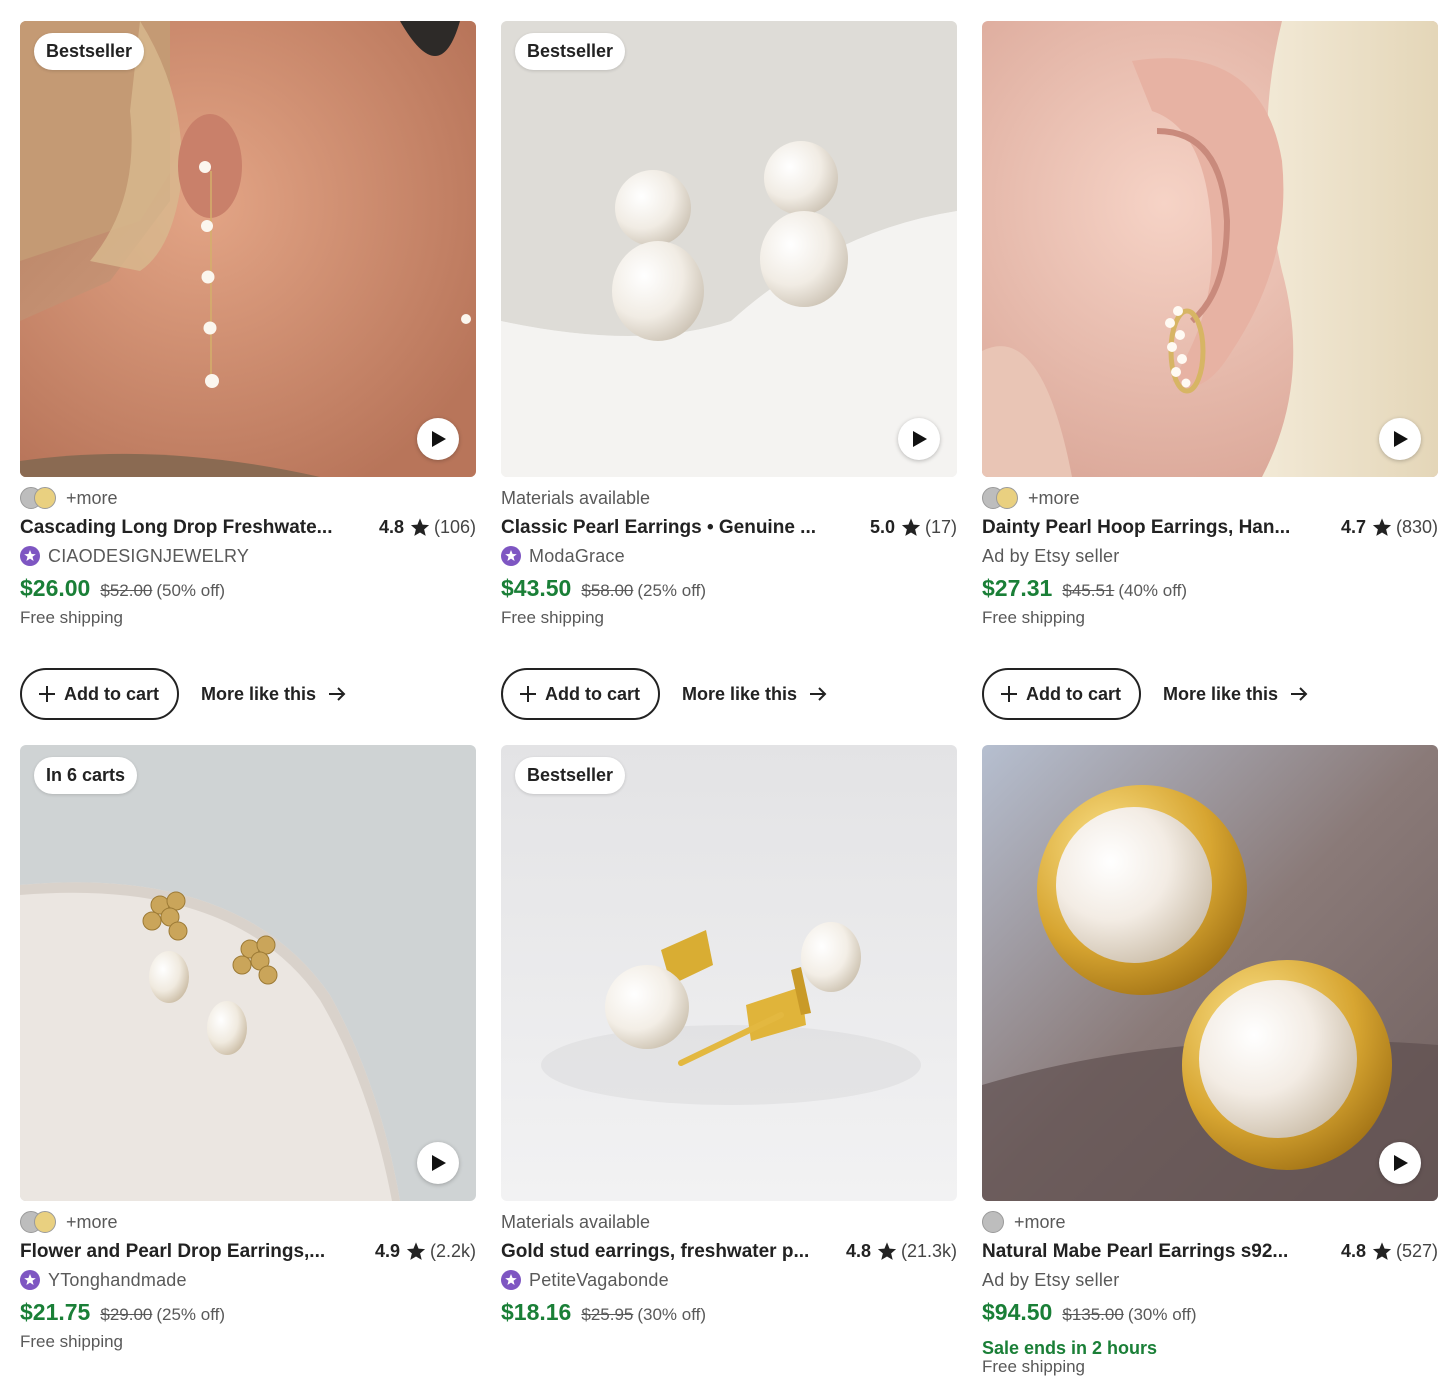 This screenshot has width=1456, height=1386. What do you see at coordinates (1084, 591) in the screenshot?
I see `price-row: $27.31 $45.51 (40% off)` at bounding box center [1084, 591].